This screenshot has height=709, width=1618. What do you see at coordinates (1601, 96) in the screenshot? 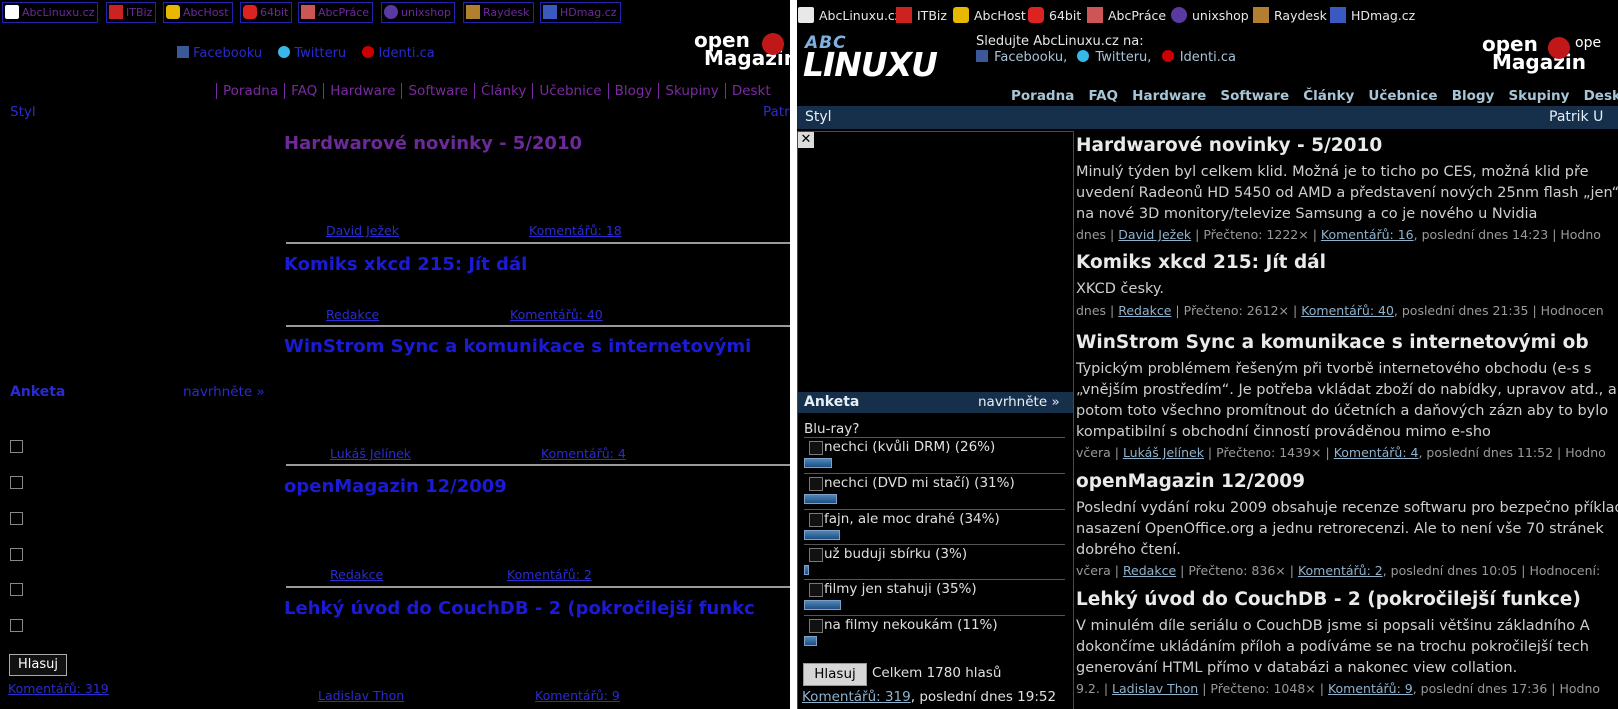
I see `menu-desktopy: Desktopy` at bounding box center [1601, 96].